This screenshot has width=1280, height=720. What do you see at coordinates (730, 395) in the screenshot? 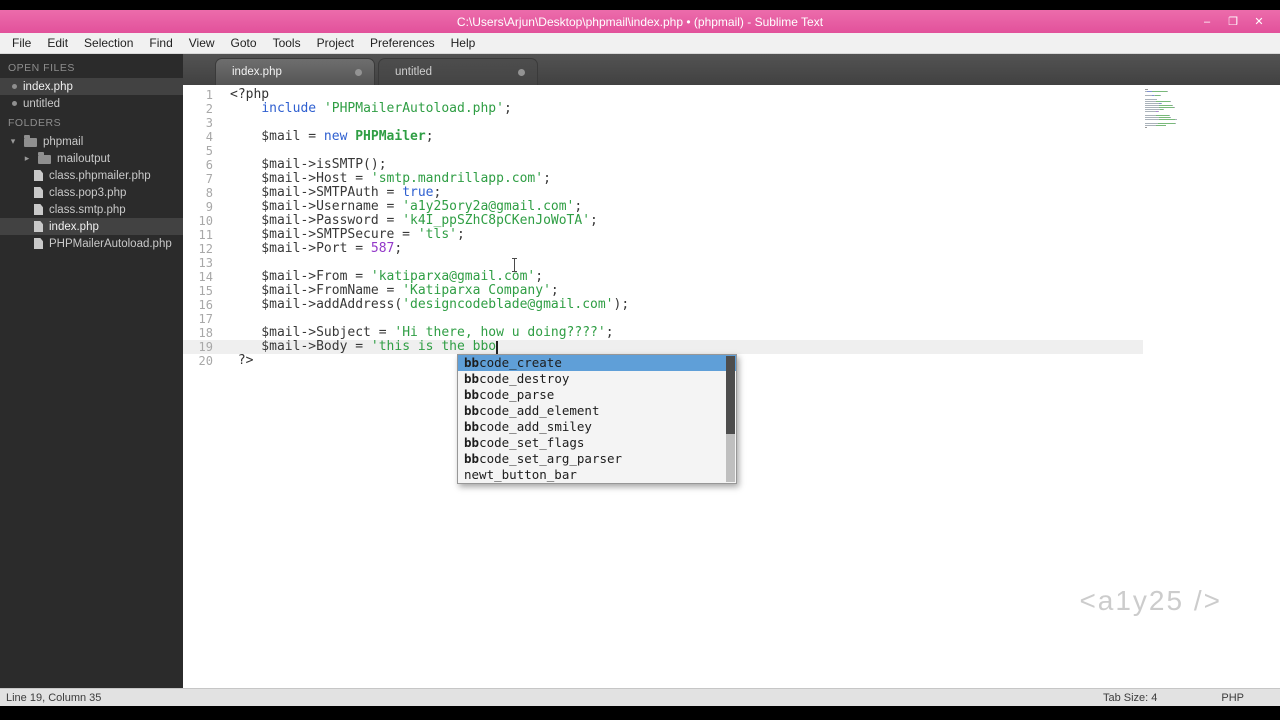
I see `autocomplete-scrollbar-thumb` at bounding box center [730, 395].